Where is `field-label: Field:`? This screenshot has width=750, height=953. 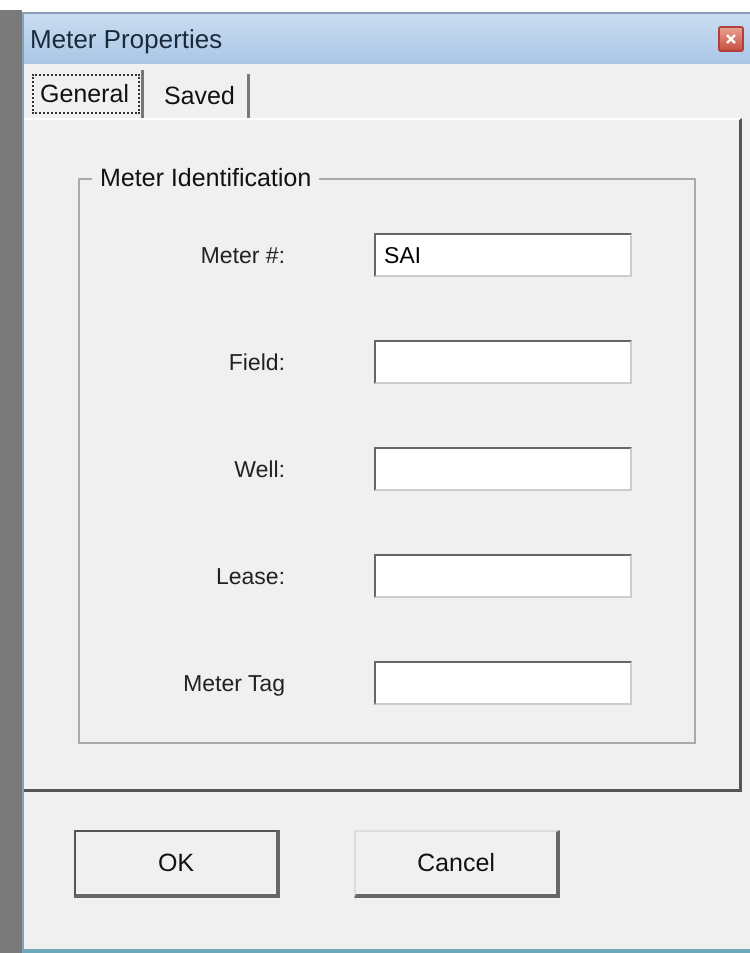 field-label: Field: is located at coordinates (256, 362).